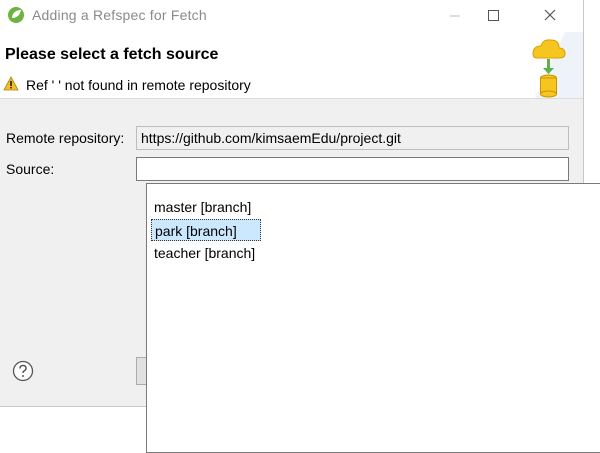  What do you see at coordinates (204, 253) in the screenshot?
I see `dropdown-item-teacher: teacher [branch]` at bounding box center [204, 253].